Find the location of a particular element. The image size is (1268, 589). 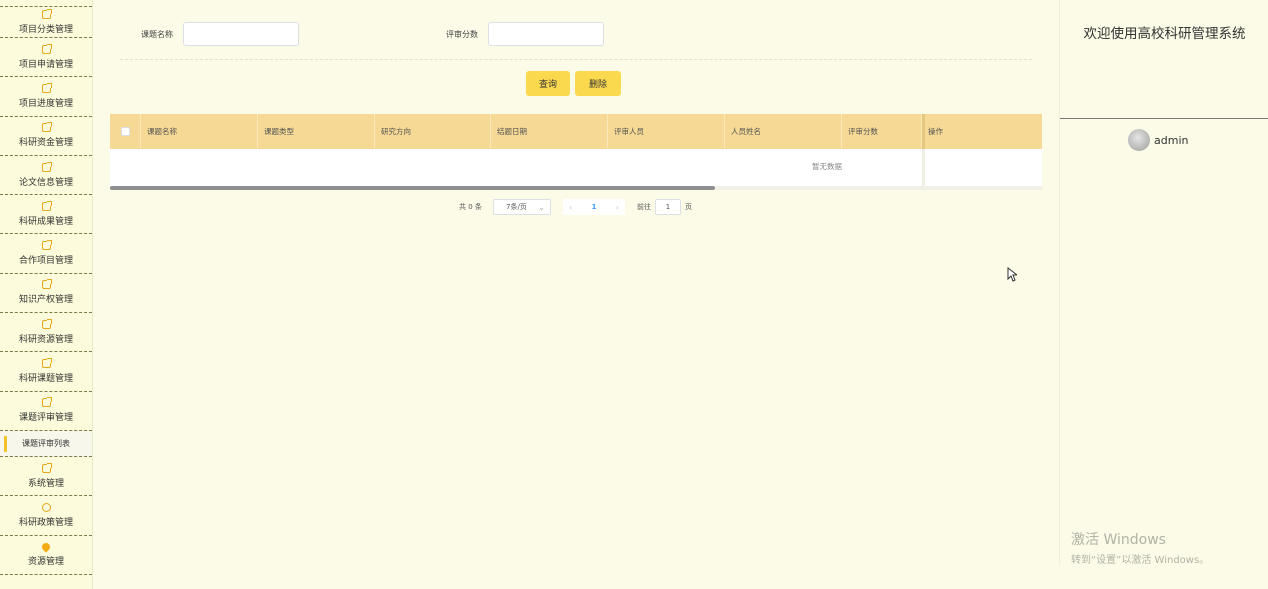

sidebar-item-label: 科研资源管理 is located at coordinates (45, 339).